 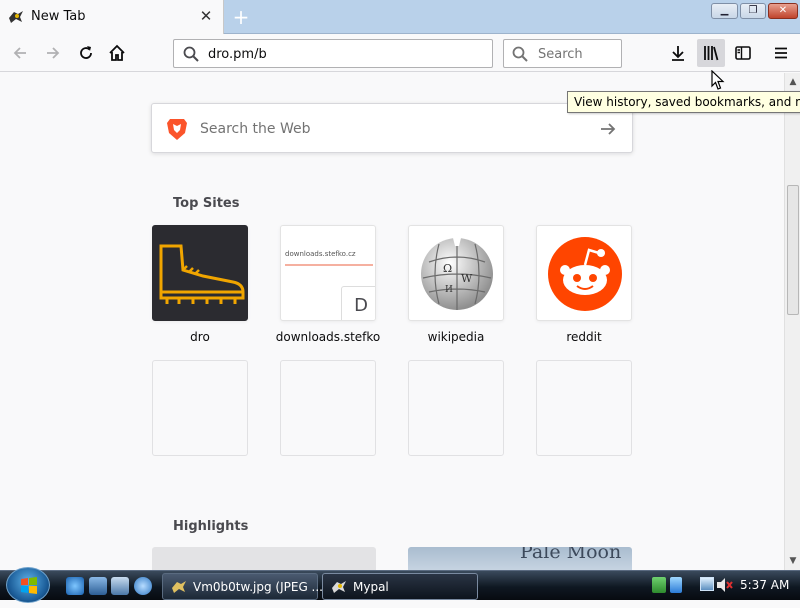 I want to click on reload-icon, so click(x=86, y=52).